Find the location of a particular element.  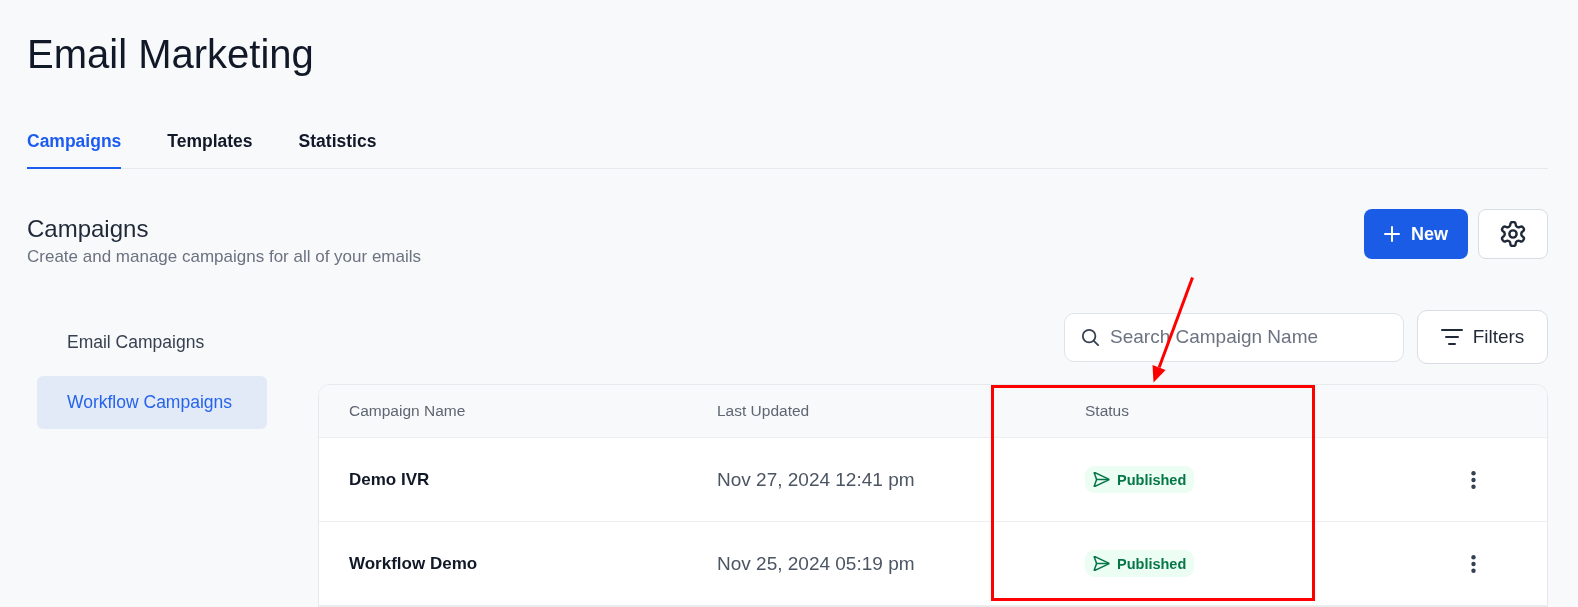

search-field: Search Campaign Name is located at coordinates (1234, 337).